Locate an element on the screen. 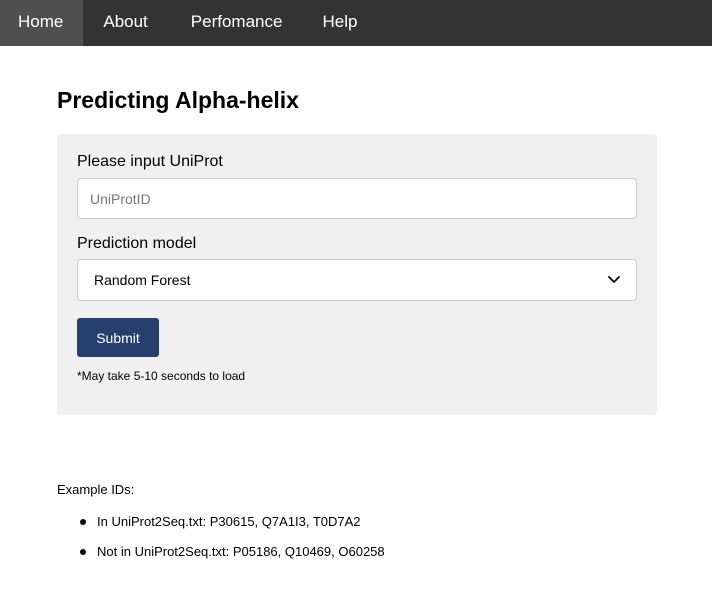  model-select: Random Forest is located at coordinates (357, 280).